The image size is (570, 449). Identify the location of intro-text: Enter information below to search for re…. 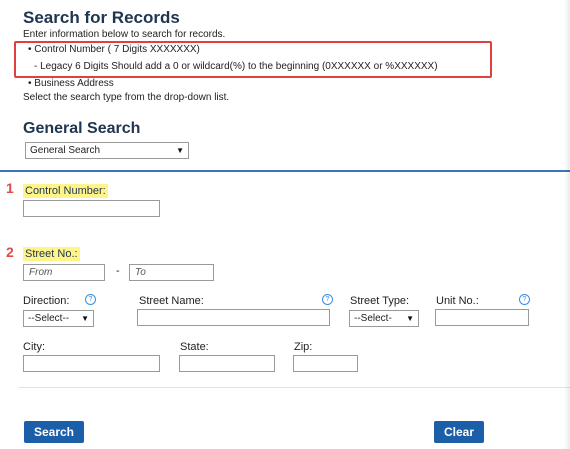
(124, 34).